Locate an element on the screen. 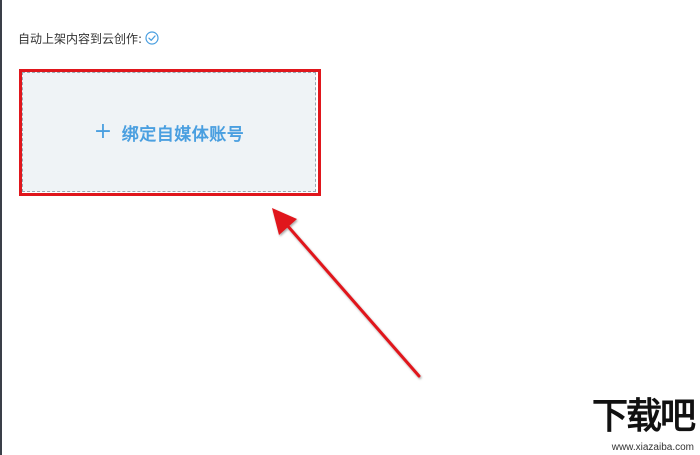 This screenshot has height=455, width=700. annotation-arrow is located at coordinates (346, 293).